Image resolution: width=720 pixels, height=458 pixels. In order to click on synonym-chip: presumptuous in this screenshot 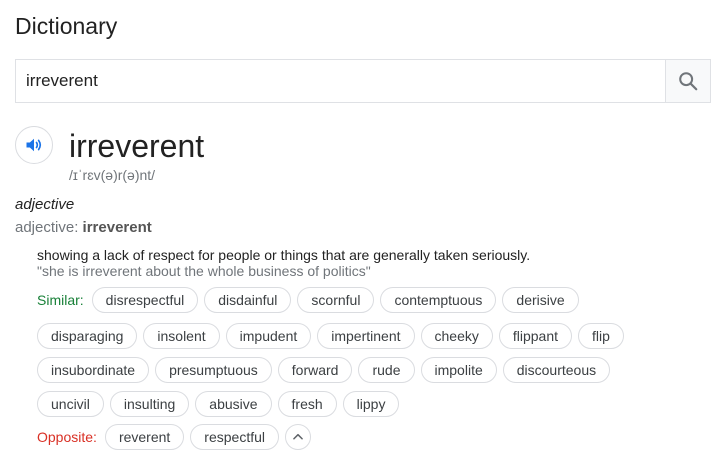, I will do `click(213, 370)`.